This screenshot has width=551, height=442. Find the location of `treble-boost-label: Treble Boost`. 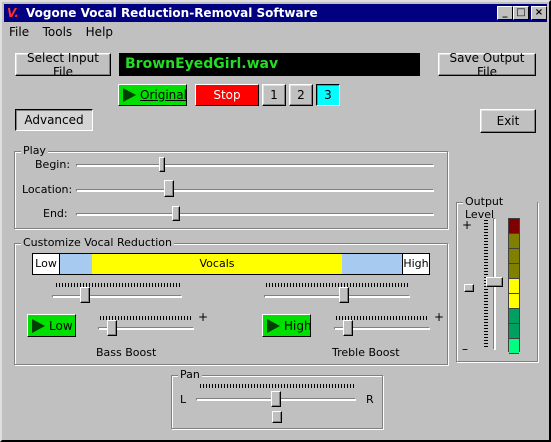

treble-boost-label: Treble Boost is located at coordinates (366, 352).